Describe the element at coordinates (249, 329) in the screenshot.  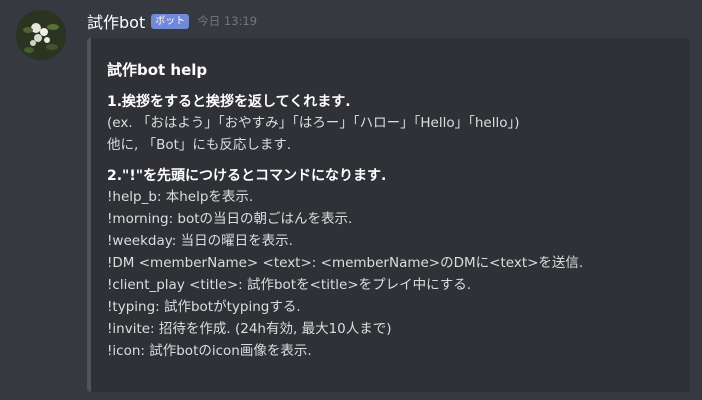
I see `command-line: !invite: 招待を作成. (24h有効, 最大10人まで)` at that location.